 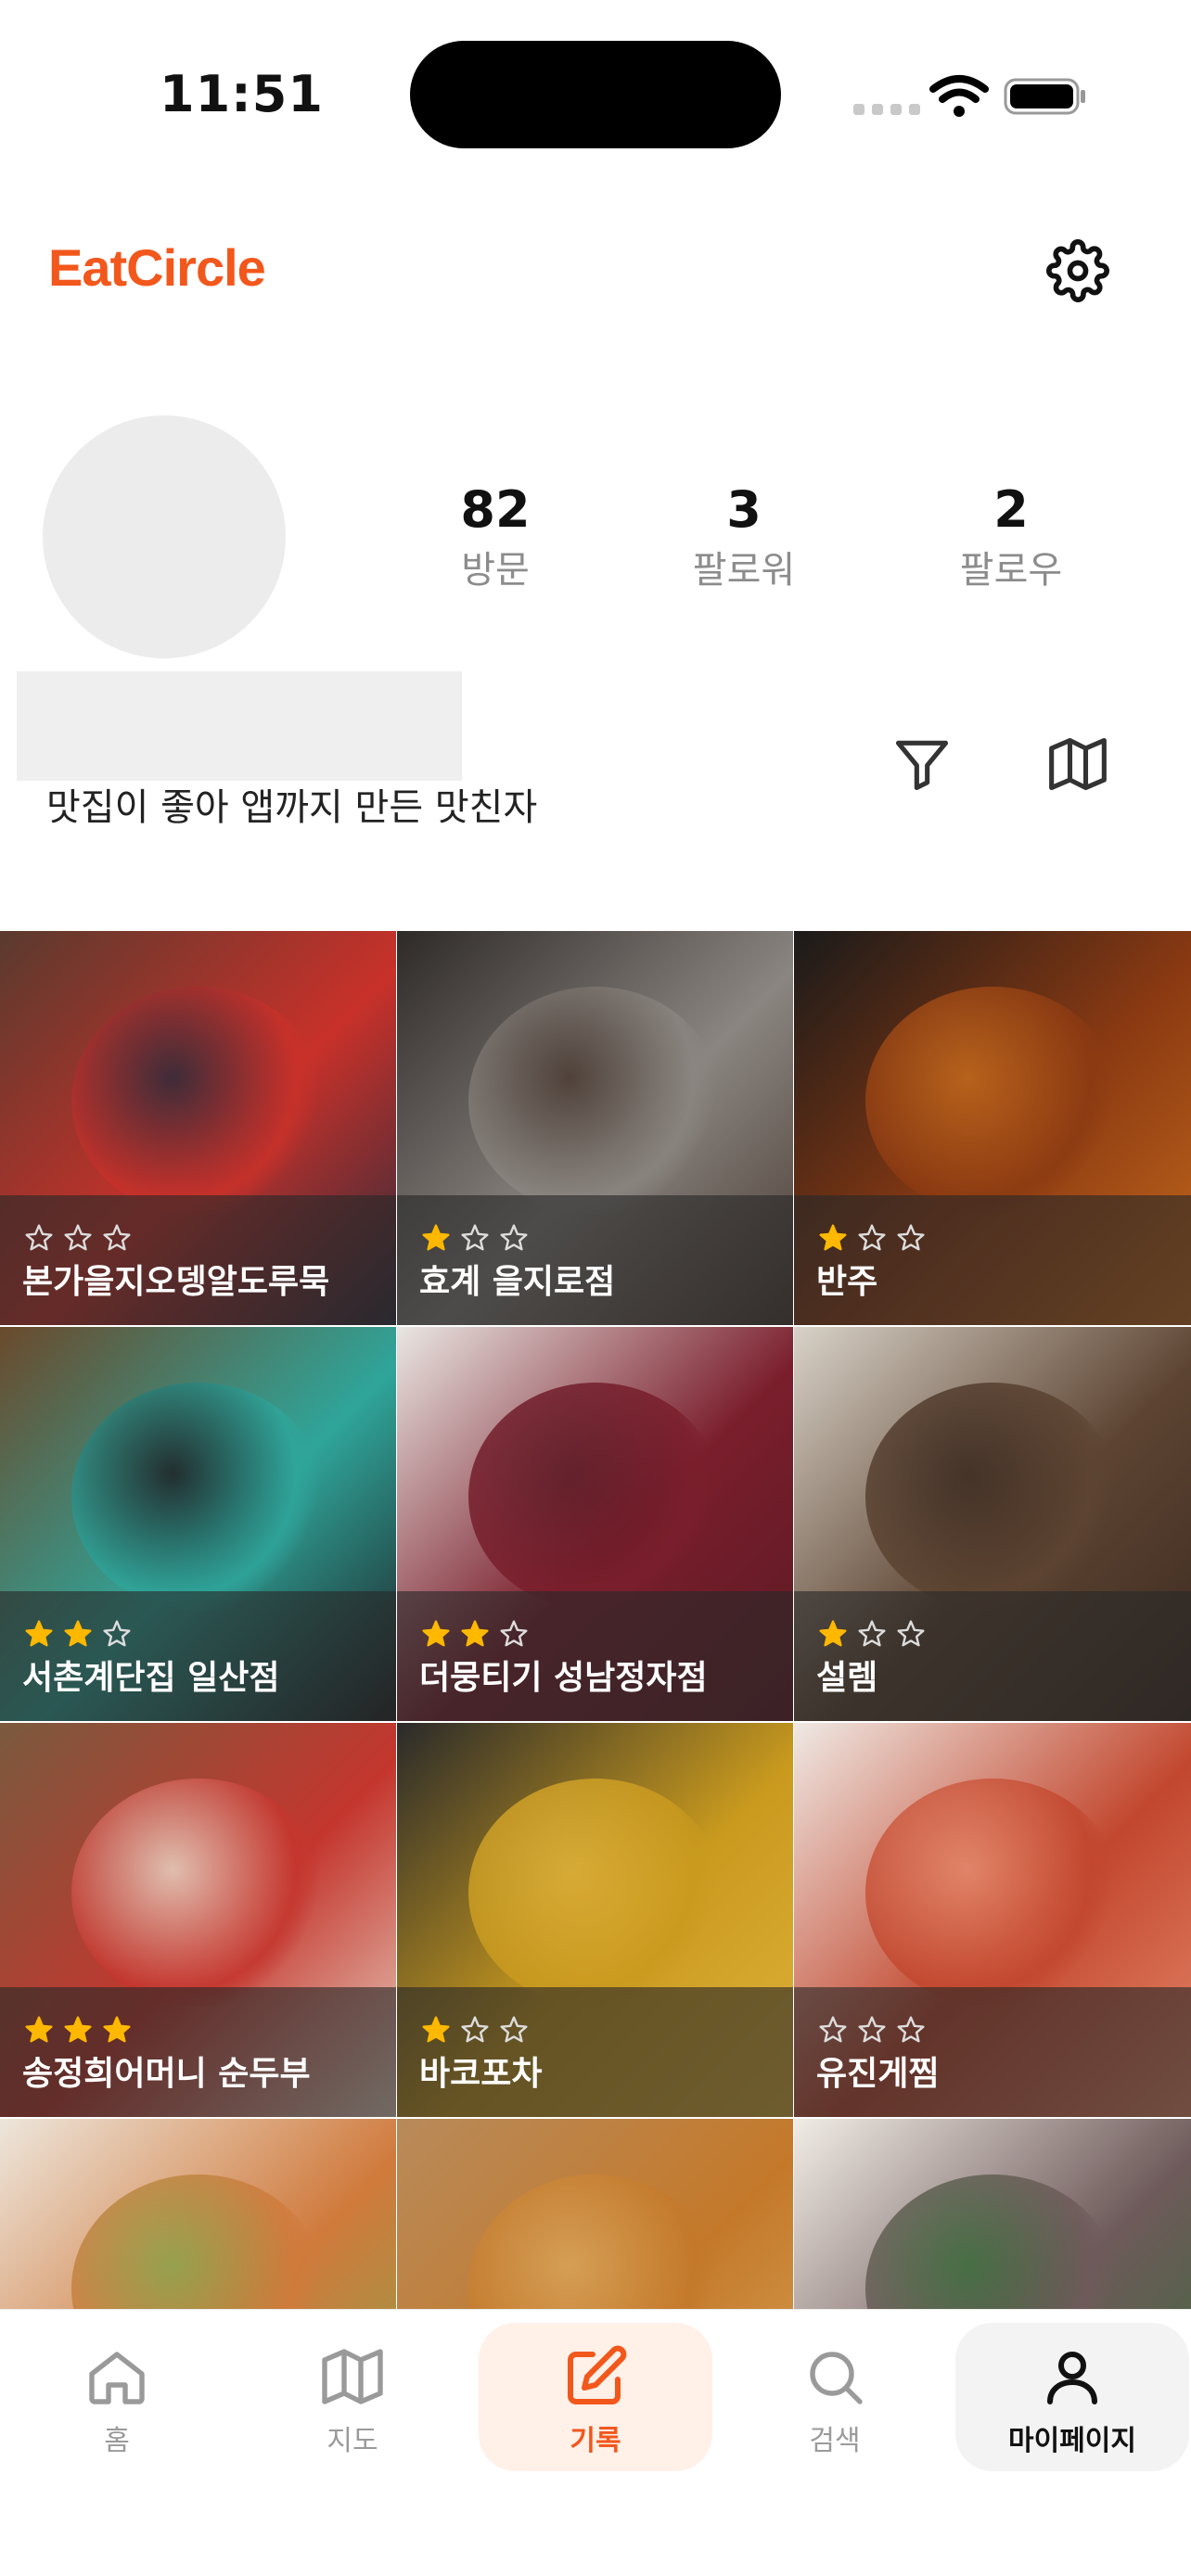 What do you see at coordinates (959, 96) in the screenshot?
I see `wifi-icon` at bounding box center [959, 96].